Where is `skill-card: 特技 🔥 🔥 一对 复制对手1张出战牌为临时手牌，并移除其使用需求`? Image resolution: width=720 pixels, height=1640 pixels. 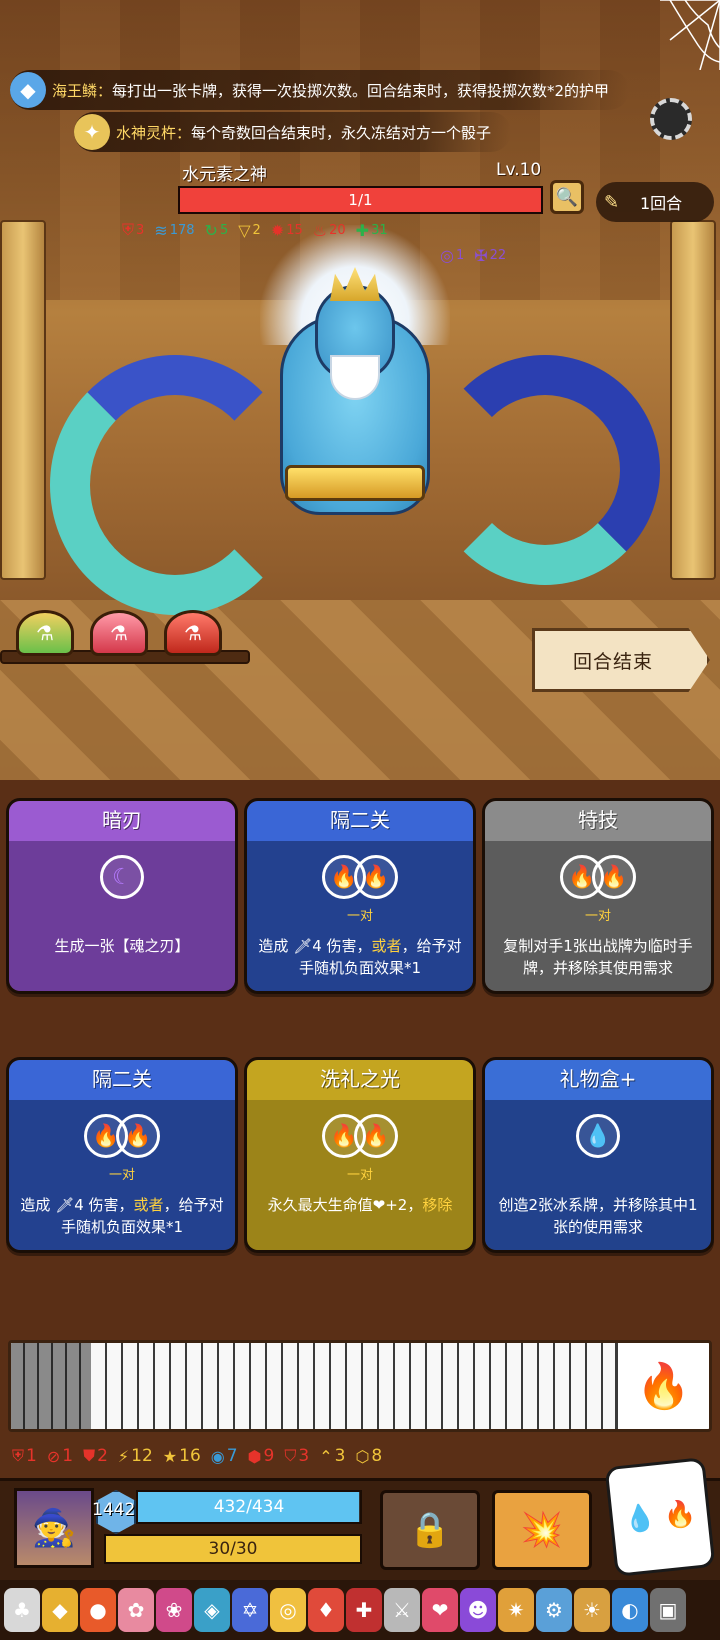 skill-card: 特技 🔥 🔥 一对 复制对手1张出战牌为临时手牌，并移除其使用需求 is located at coordinates (598, 896).